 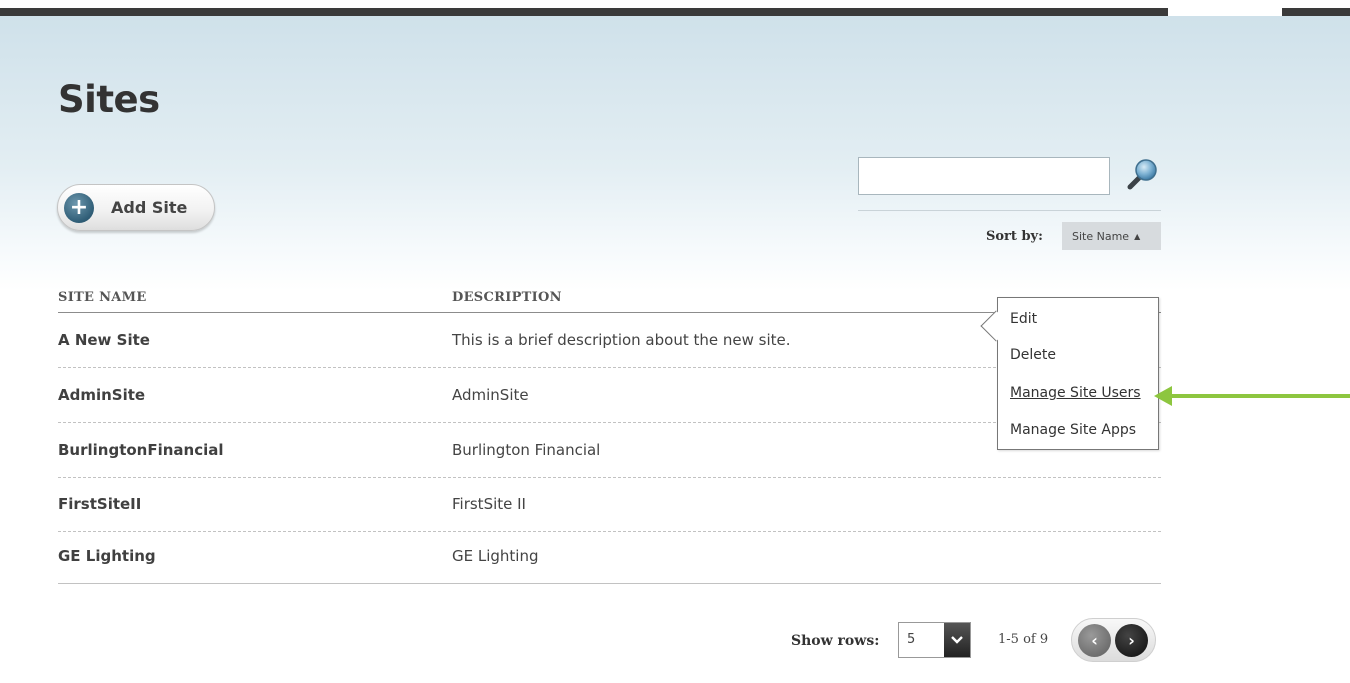 I want to click on arrow-left-icon, so click(x=1252, y=396).